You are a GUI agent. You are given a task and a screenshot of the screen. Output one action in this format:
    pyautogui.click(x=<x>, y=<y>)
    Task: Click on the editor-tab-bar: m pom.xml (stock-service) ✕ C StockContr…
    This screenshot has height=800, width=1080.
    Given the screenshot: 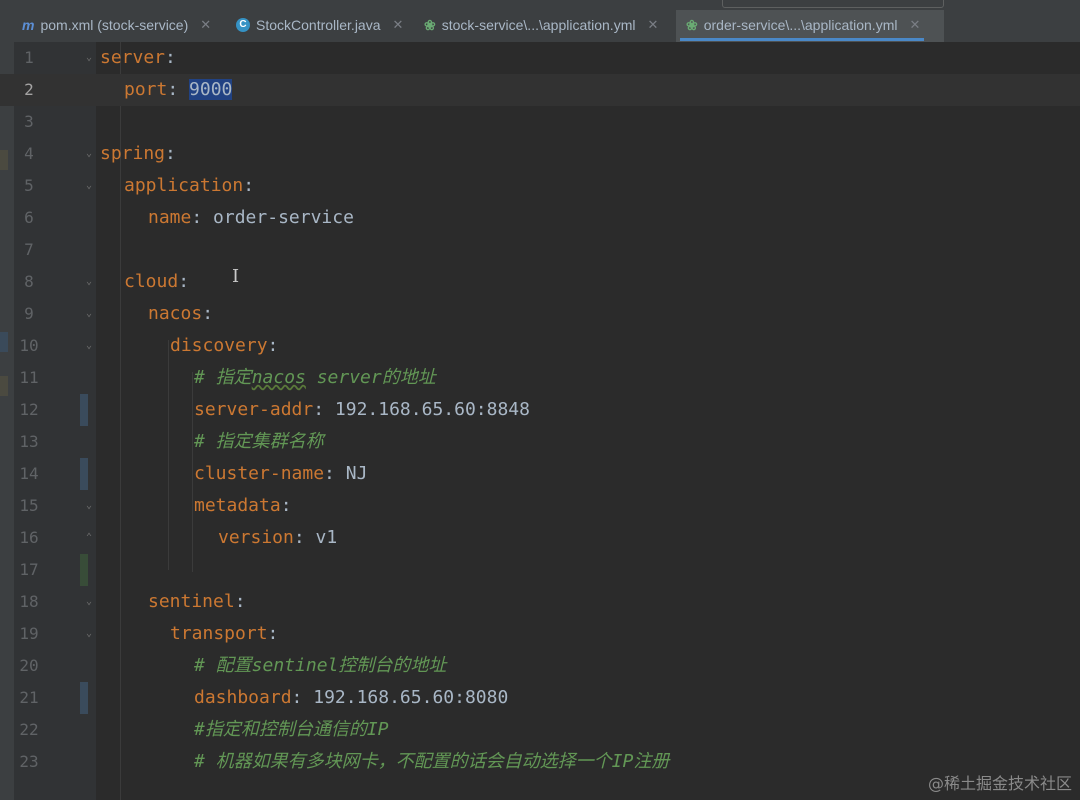 What is the action you would take?
    pyautogui.click(x=540, y=21)
    